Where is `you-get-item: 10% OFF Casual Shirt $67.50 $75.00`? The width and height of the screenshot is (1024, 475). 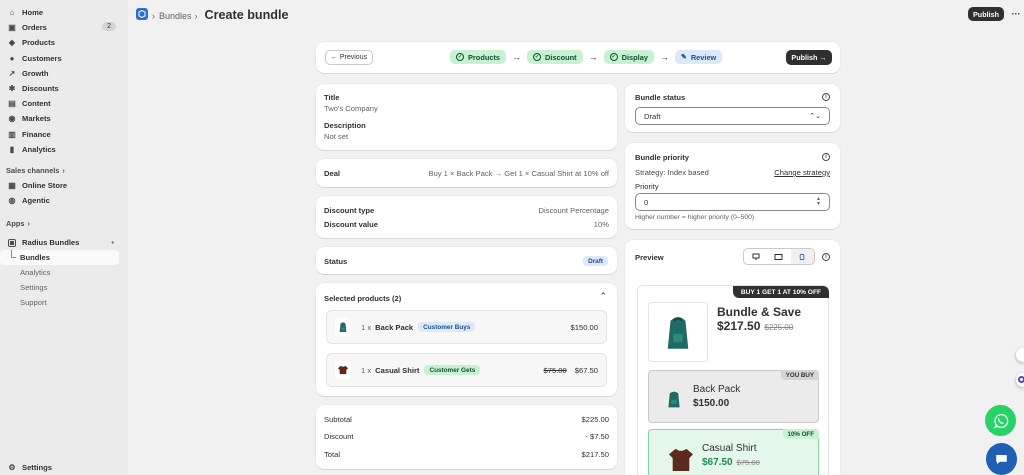 you-get-item: 10% OFF Casual Shirt $67.50 $75.00 is located at coordinates (733, 452).